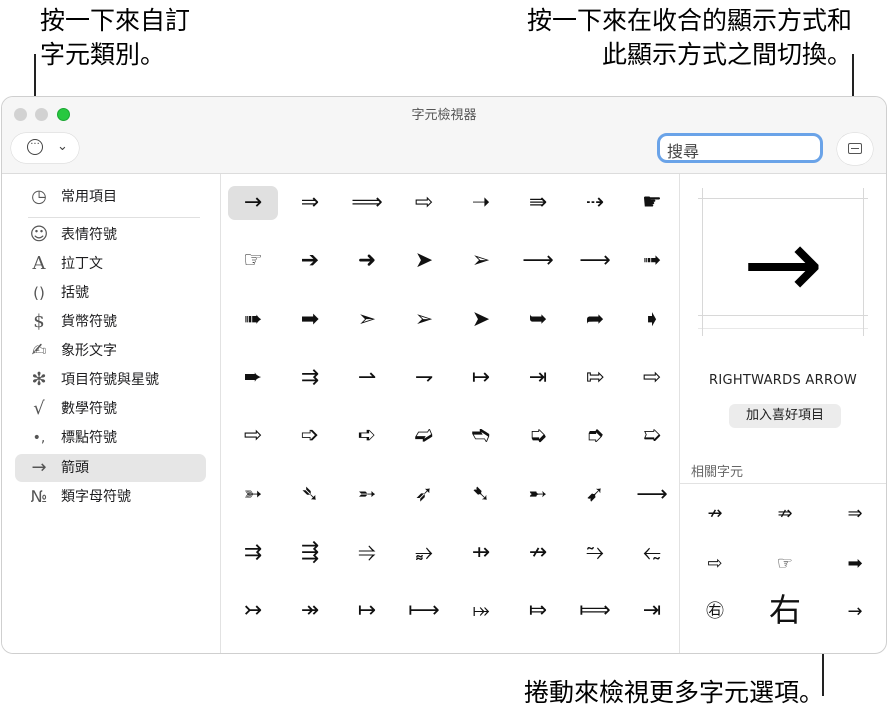 The image size is (888, 716). I want to click on char-cell: ➭, so click(538, 436).